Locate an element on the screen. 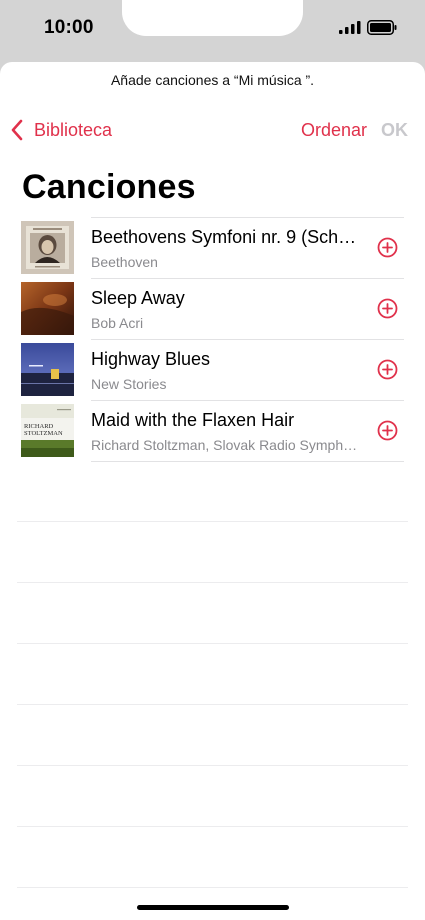 This screenshot has height=920, width=425. page-title: Canciones is located at coordinates (109, 187).